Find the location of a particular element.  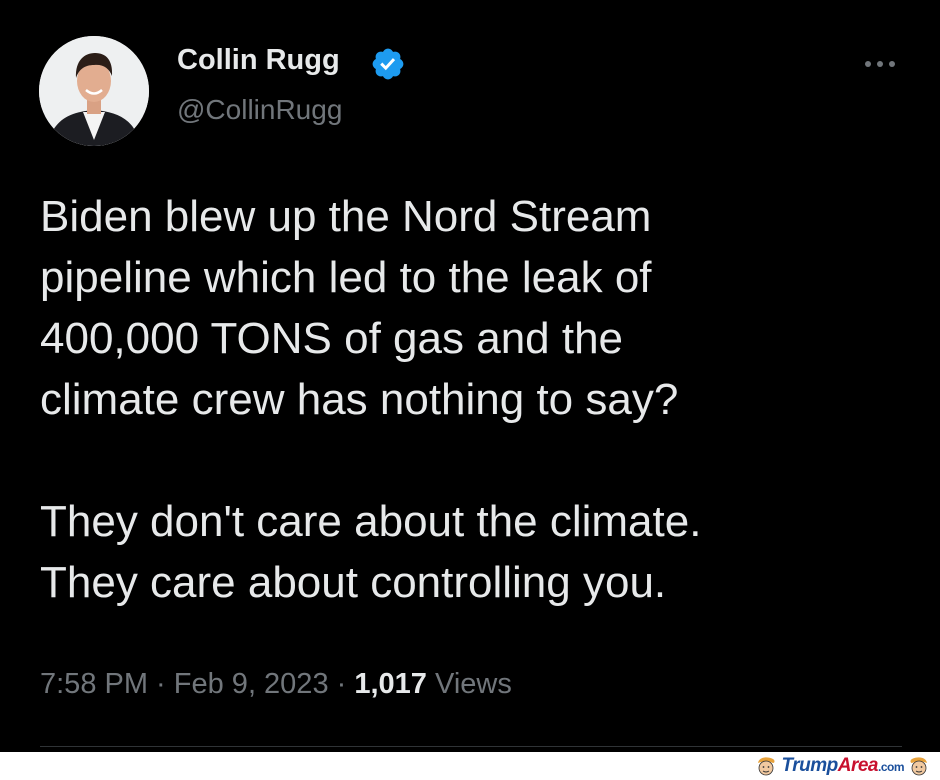

more-options-icon is located at coordinates (880, 64).